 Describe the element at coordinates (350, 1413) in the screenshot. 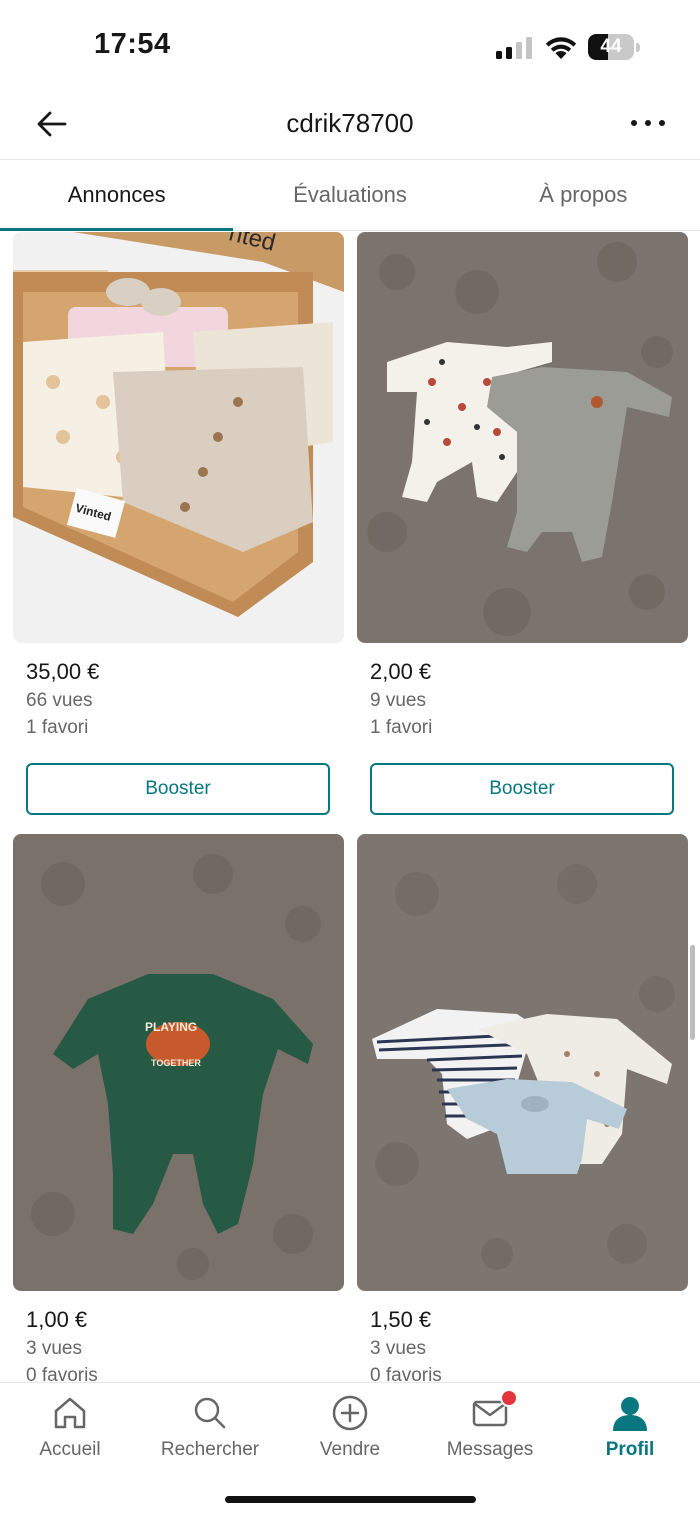

I see `plus-circle-icon` at that location.